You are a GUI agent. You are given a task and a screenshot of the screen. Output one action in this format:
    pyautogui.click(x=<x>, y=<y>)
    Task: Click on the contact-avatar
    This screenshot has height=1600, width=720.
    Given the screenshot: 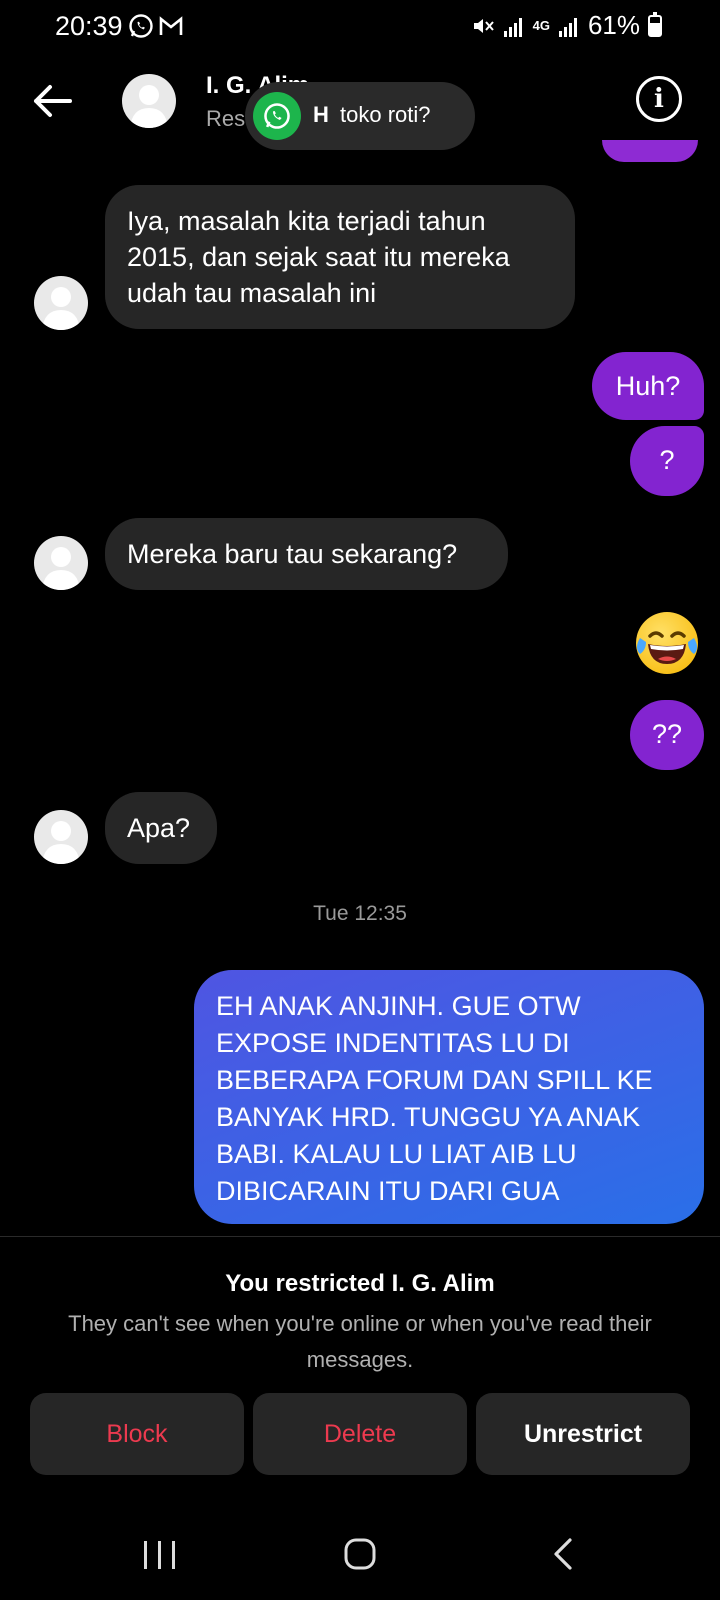 What is the action you would take?
    pyautogui.click(x=149, y=101)
    